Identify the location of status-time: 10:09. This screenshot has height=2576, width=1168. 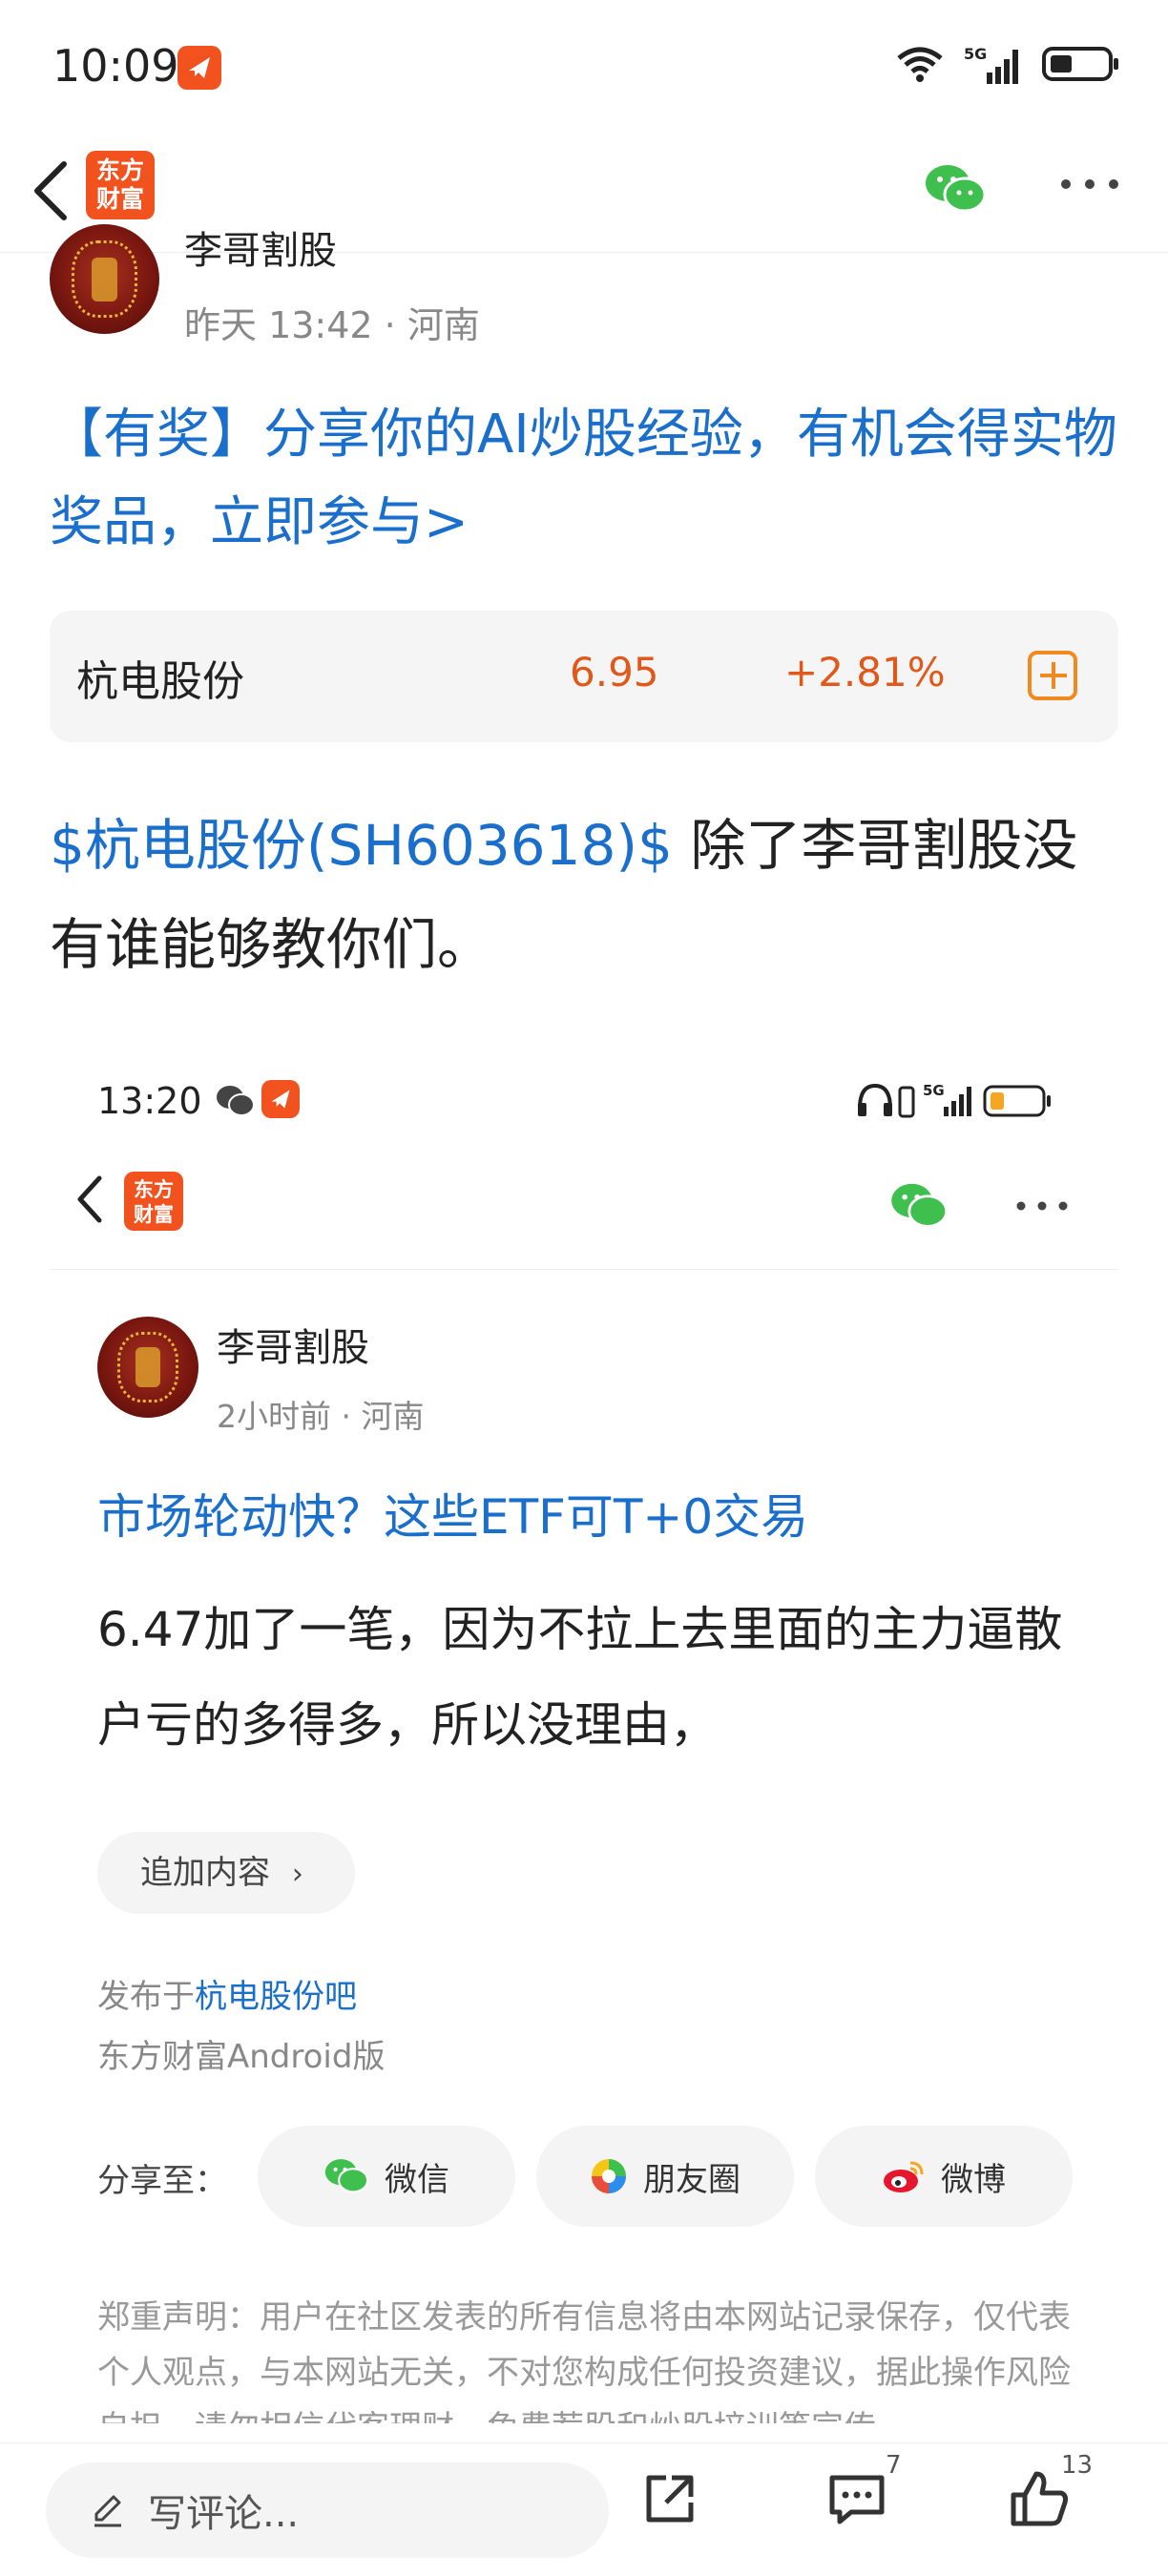
(115, 66).